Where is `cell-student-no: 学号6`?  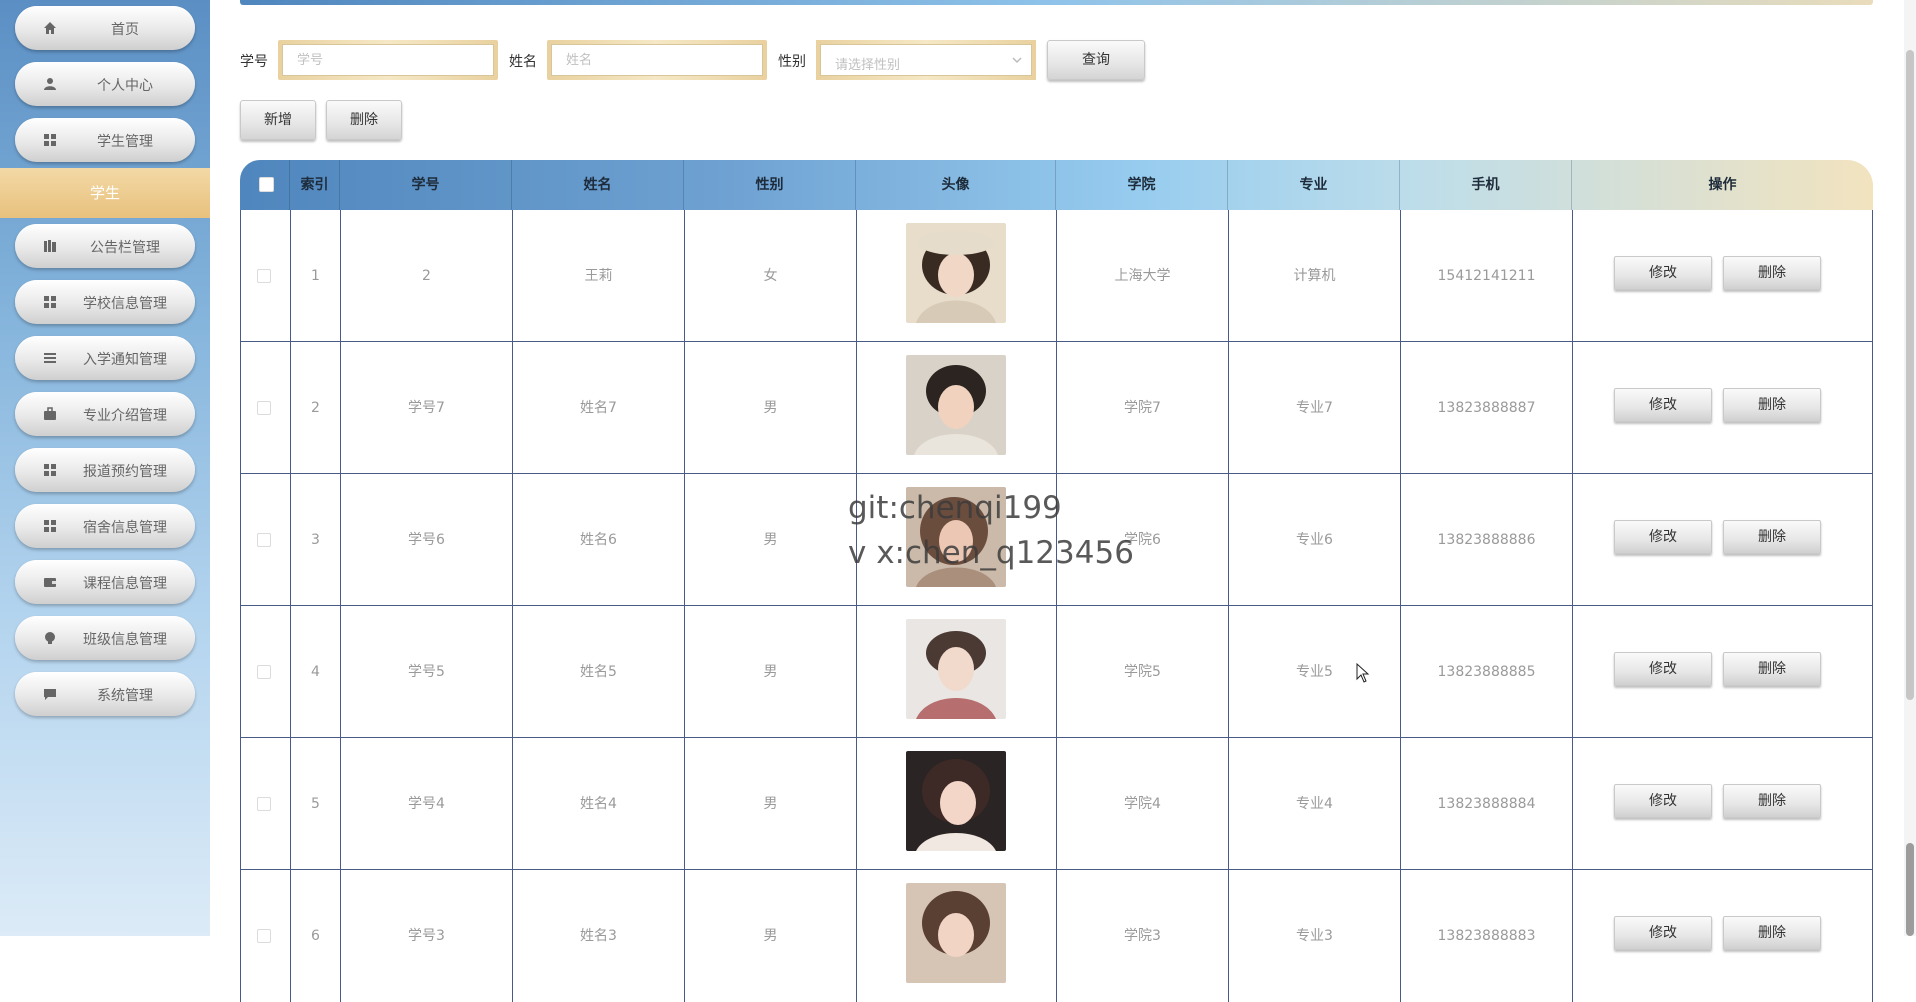
cell-student-no: 学号6 is located at coordinates (427, 540).